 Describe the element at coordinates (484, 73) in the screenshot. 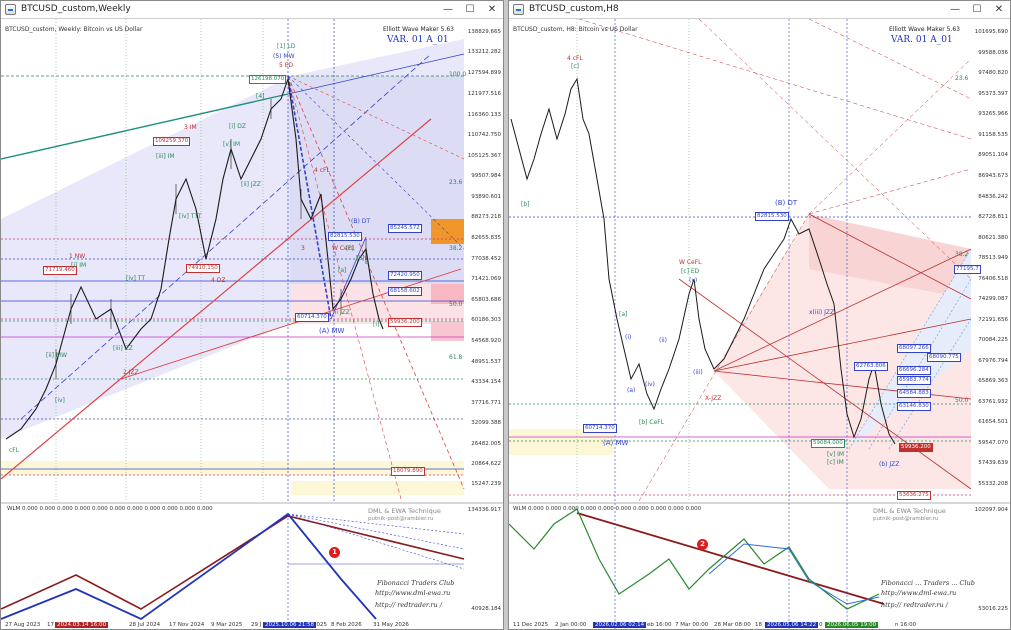

I see `price-tick: 127594.899` at that location.